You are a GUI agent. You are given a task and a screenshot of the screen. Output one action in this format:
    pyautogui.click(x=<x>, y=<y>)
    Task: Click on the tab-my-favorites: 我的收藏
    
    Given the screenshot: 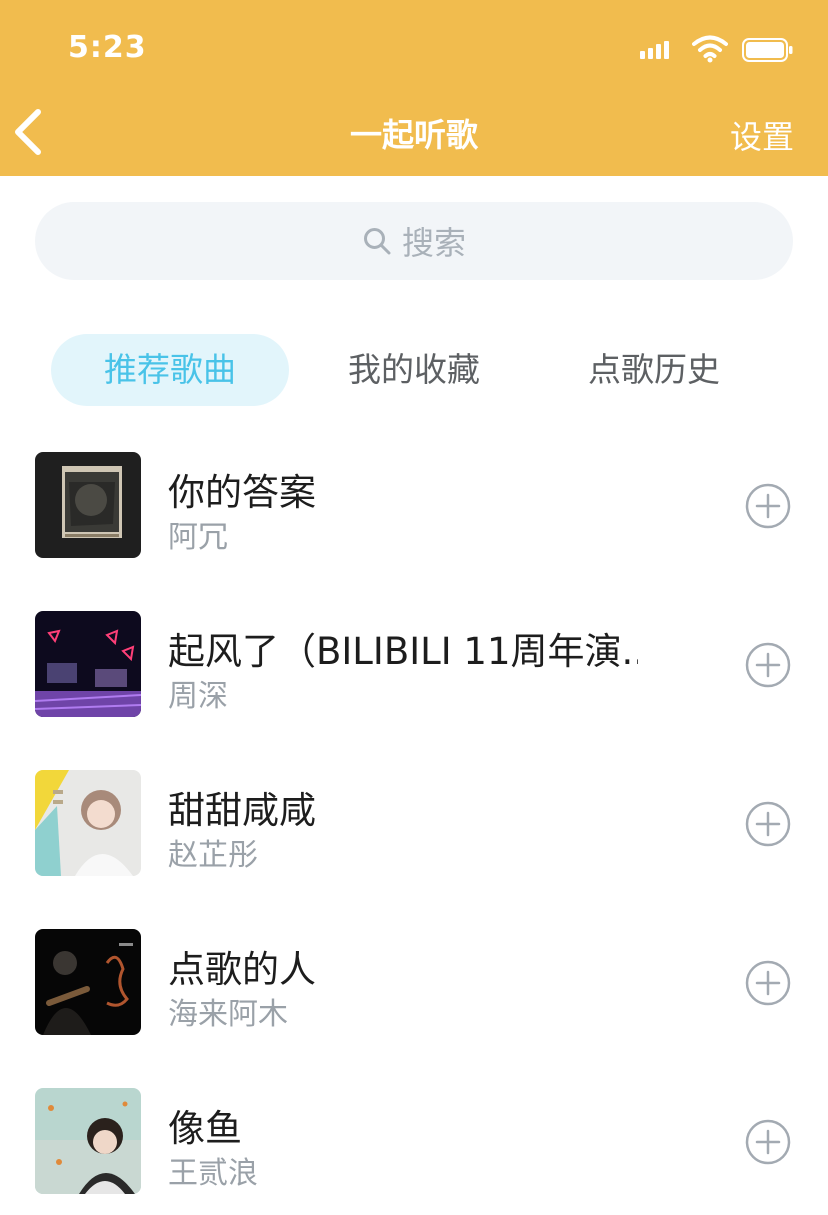 What is the action you would take?
    pyautogui.click(x=414, y=370)
    